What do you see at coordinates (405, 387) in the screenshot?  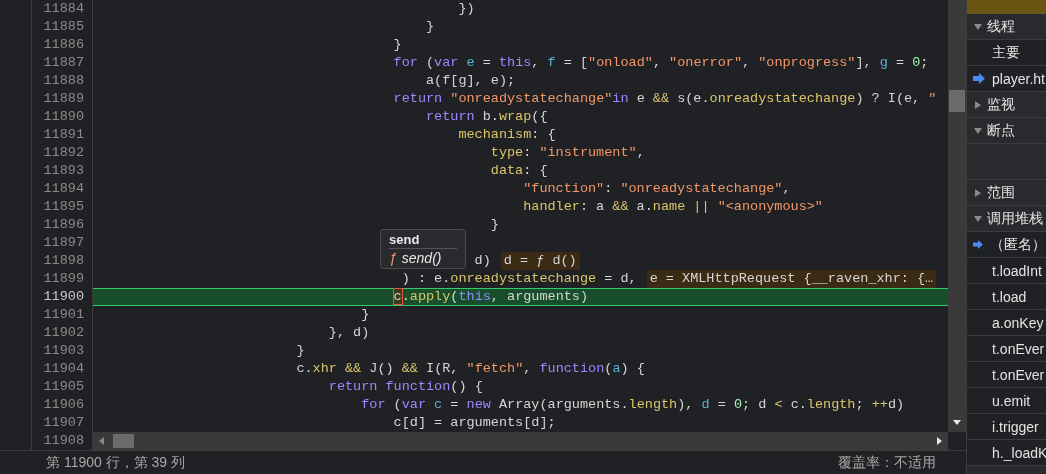 I see `code-line: return function() {` at bounding box center [405, 387].